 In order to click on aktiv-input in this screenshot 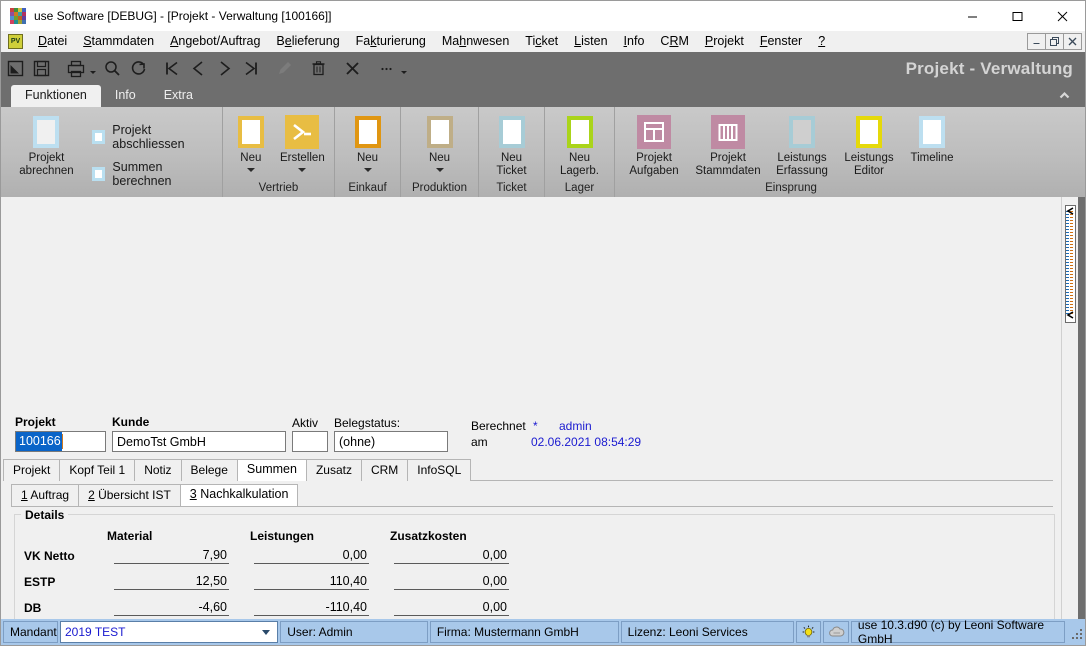, I will do `click(310, 441)`.